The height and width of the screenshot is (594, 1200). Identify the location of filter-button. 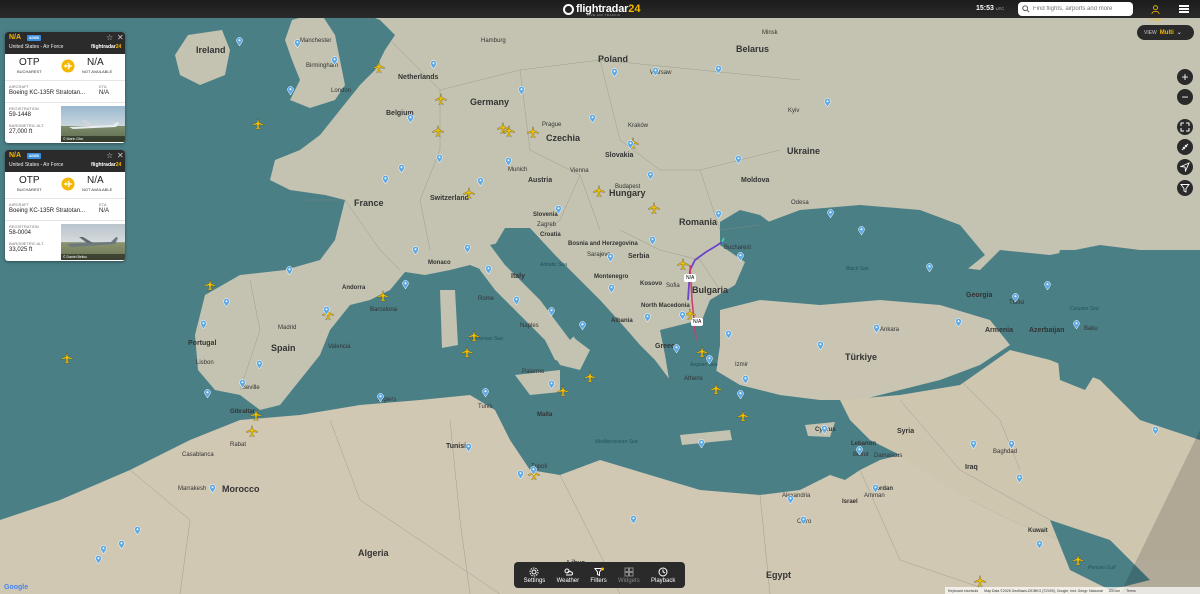
(1185, 188).